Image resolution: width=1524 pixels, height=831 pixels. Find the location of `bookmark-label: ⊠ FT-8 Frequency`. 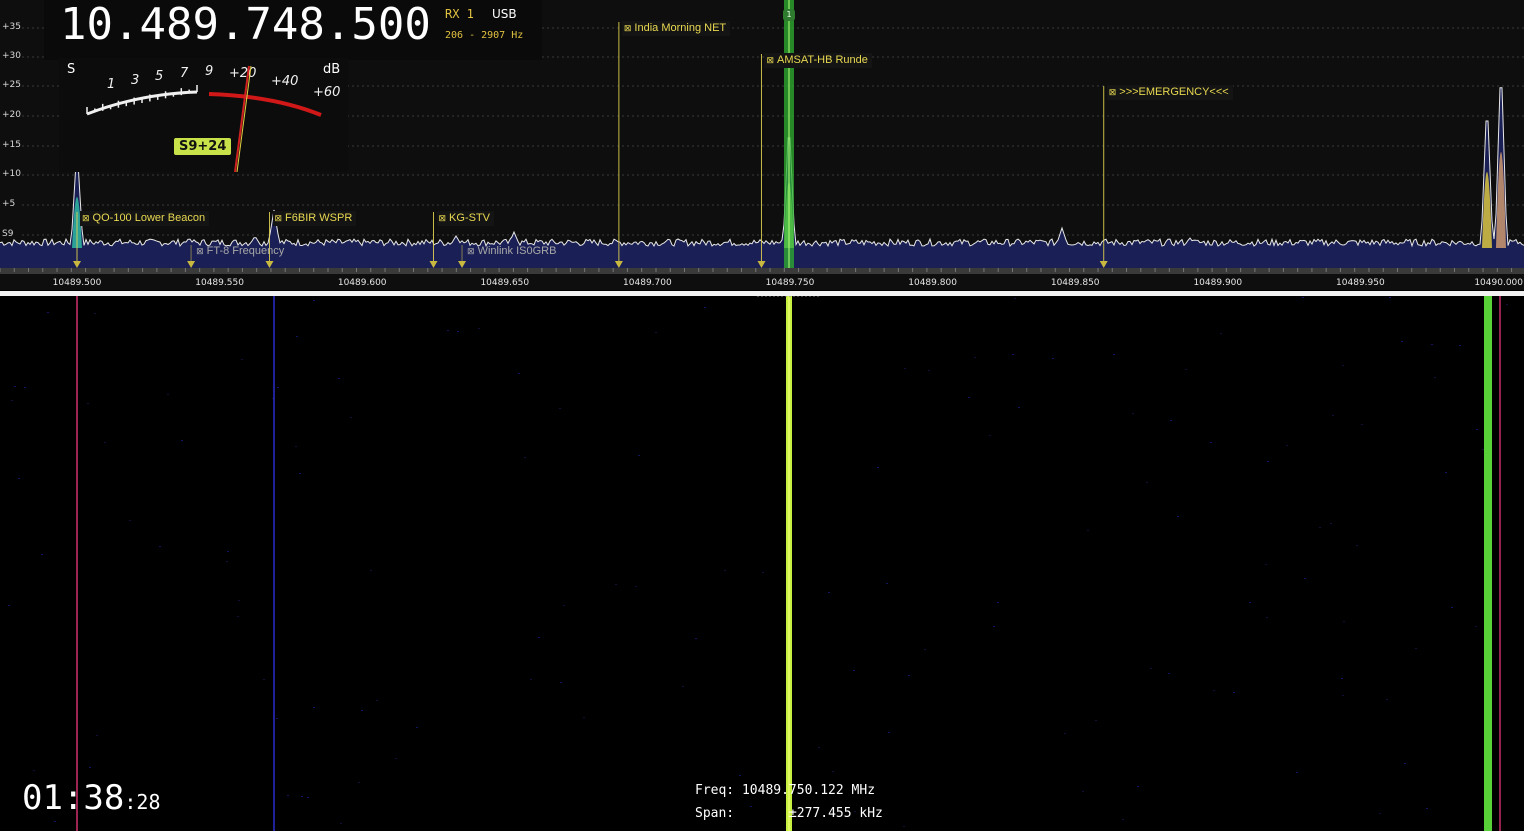

bookmark-label: ⊠ FT-8 Frequency is located at coordinates (241, 251).